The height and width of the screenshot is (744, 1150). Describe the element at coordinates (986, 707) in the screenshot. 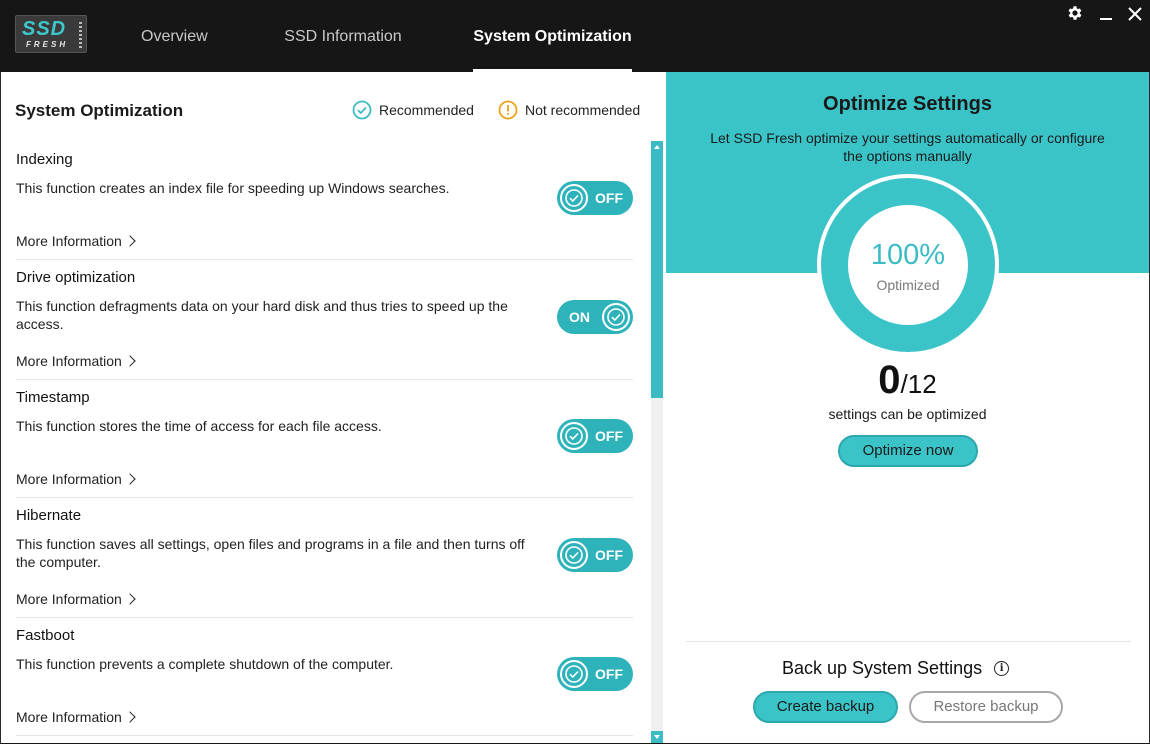

I see `restore-backup-button: Restore backup` at that location.